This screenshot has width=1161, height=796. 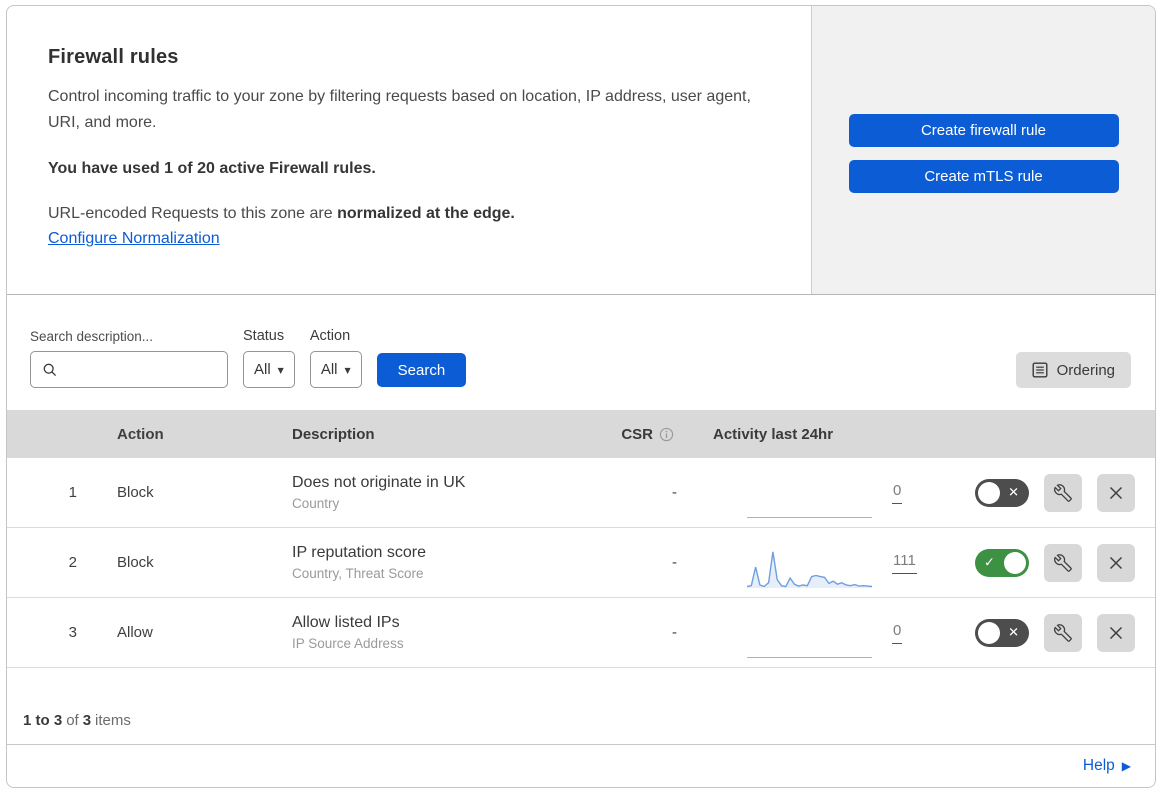 I want to click on check-icon: ✓, so click(x=989, y=562).